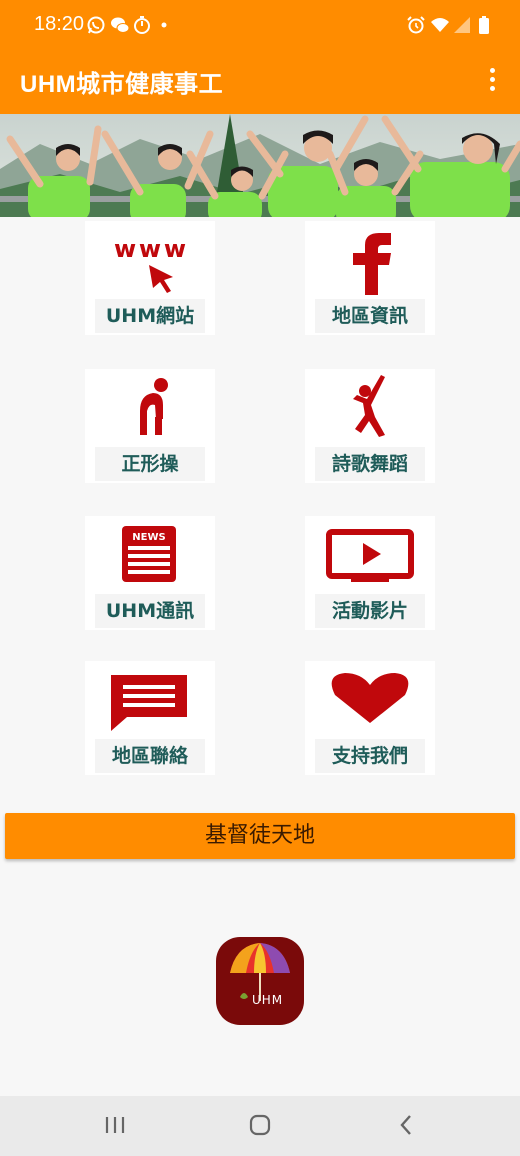 Image resolution: width=520 pixels, height=1156 pixels. What do you see at coordinates (260, 57) in the screenshot?
I see `app-bar: 18:20 UHM城市健康事工` at bounding box center [260, 57].